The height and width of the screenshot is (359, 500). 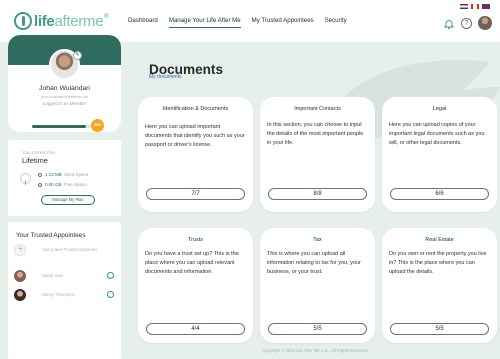 What do you see at coordinates (195, 194) in the screenshot?
I see `card-count-button: 7/7` at bounding box center [195, 194].